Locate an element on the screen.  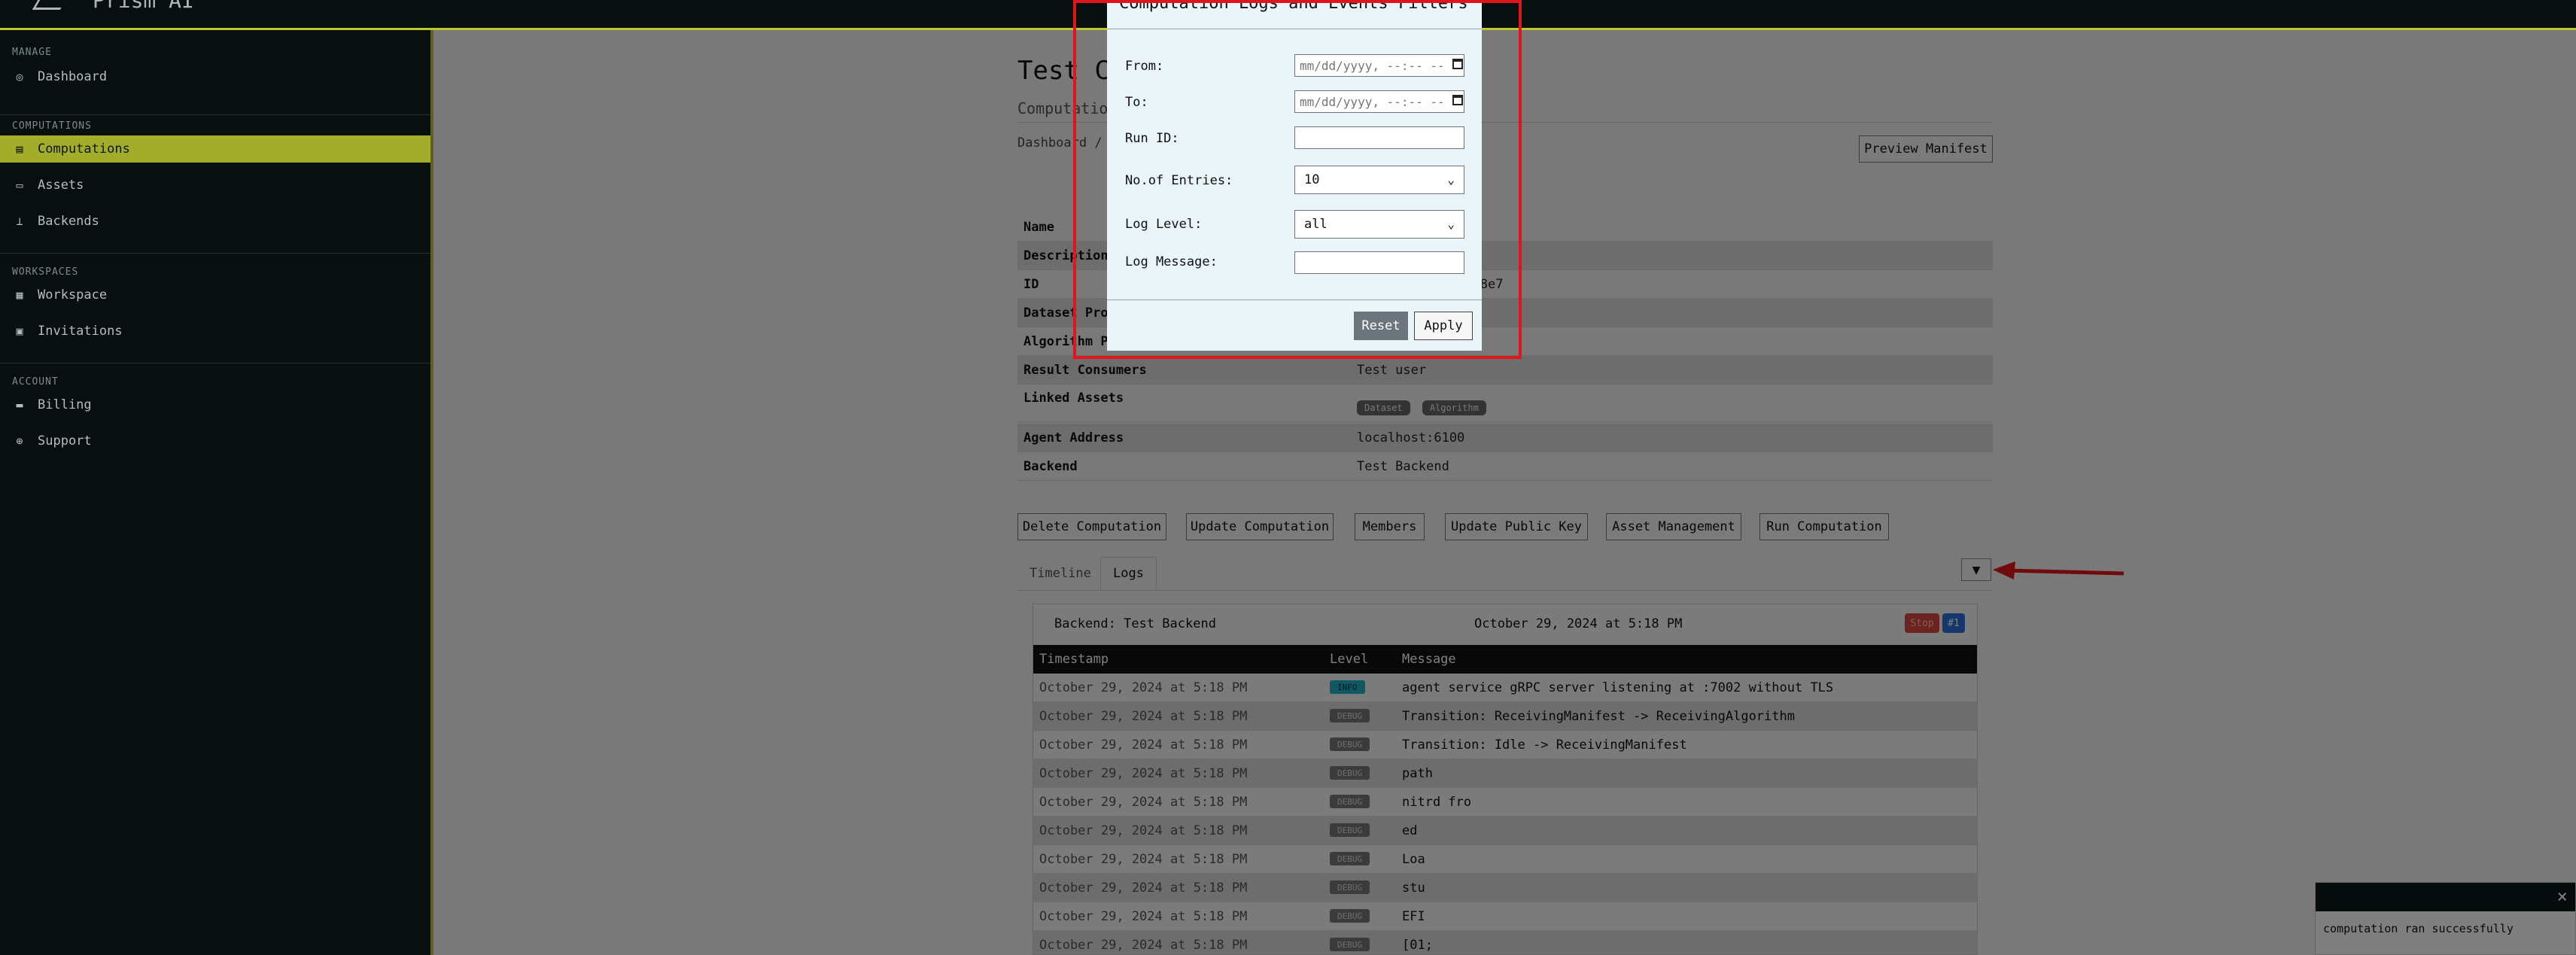
sitemap-icon: ⊥ is located at coordinates (19, 221).